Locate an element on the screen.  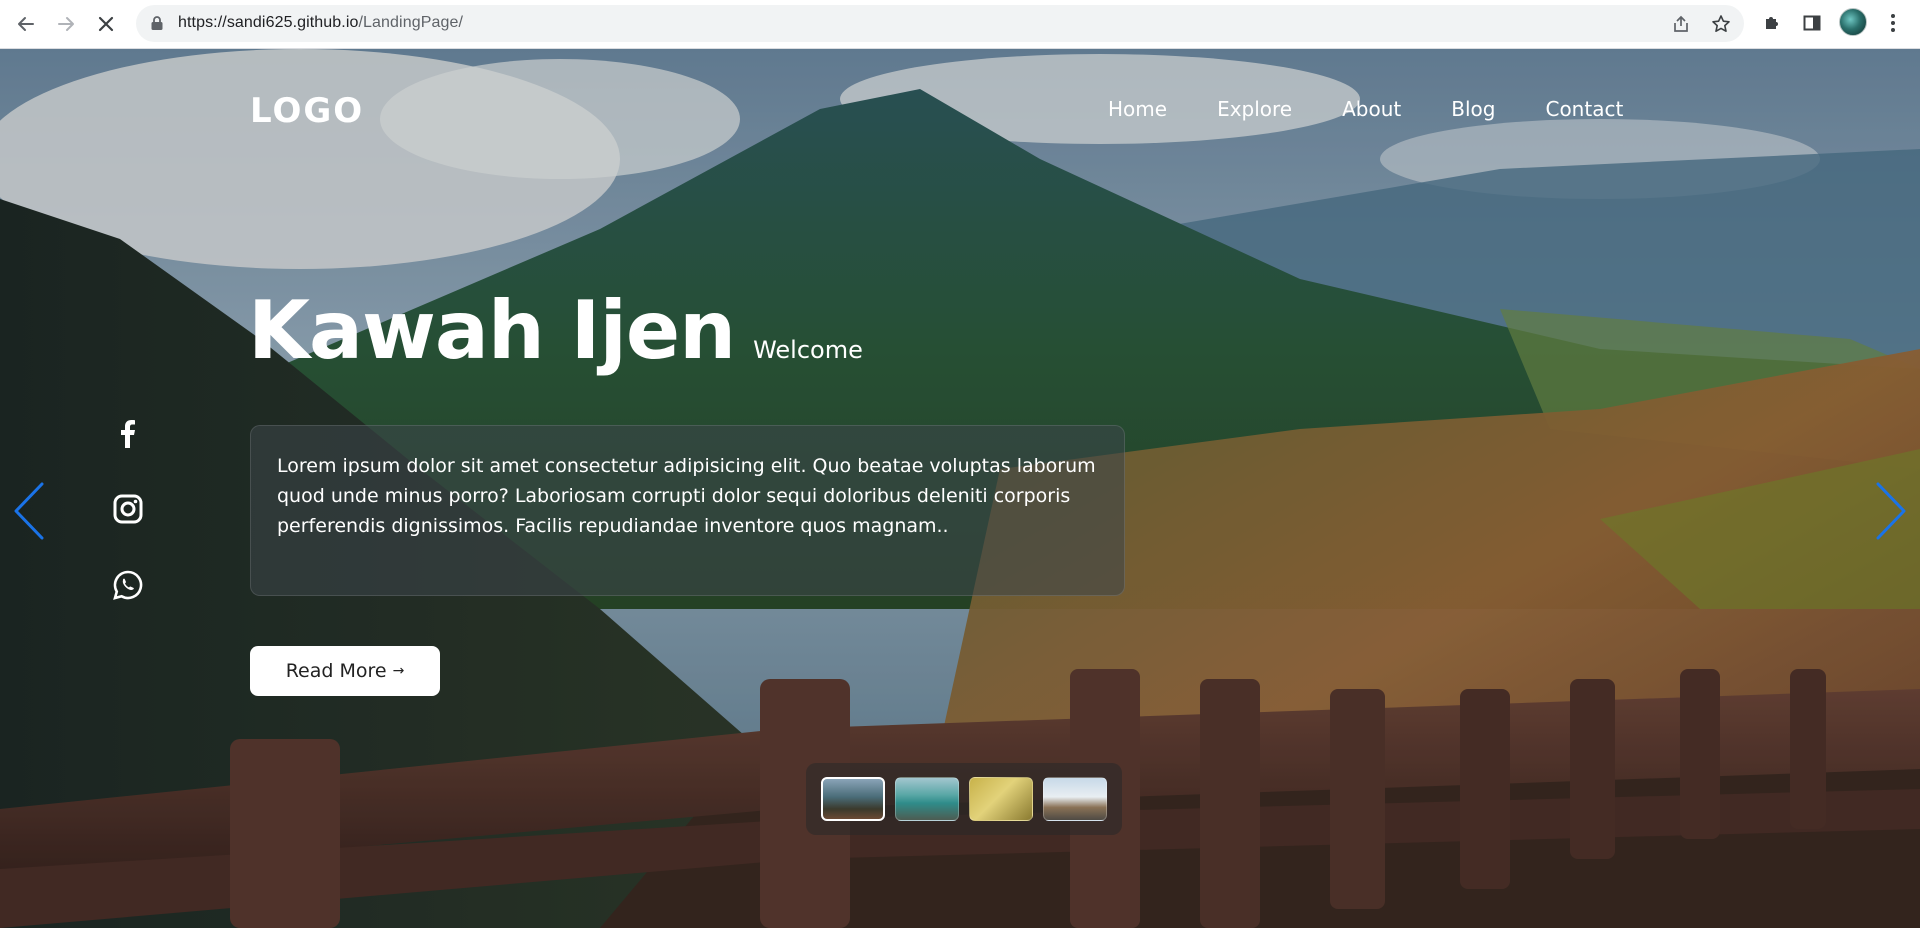
prev-slide-arrow is located at coordinates (29, 513).